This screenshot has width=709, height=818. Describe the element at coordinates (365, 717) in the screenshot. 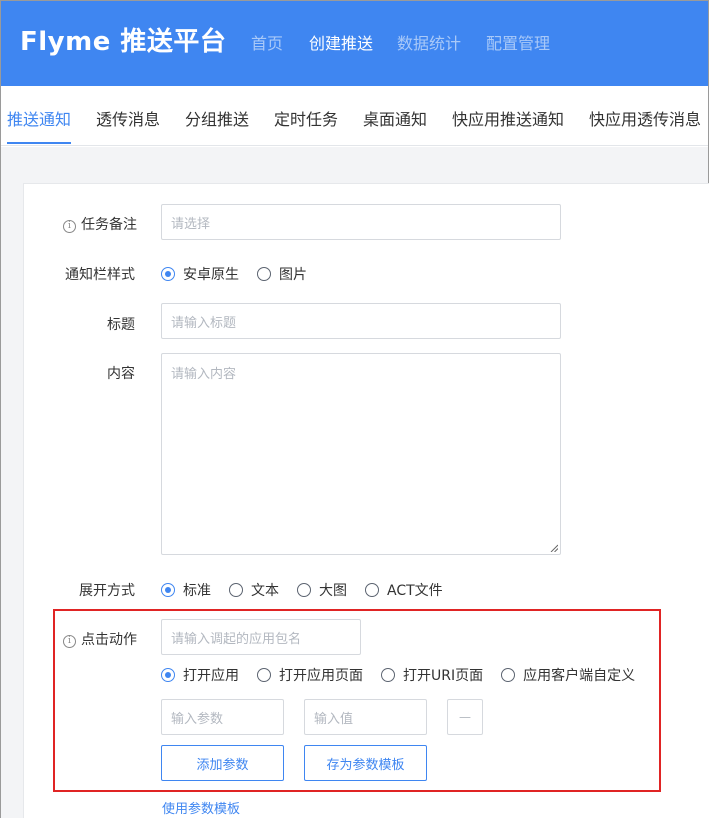

I see `param-value-input: 输入值` at that location.